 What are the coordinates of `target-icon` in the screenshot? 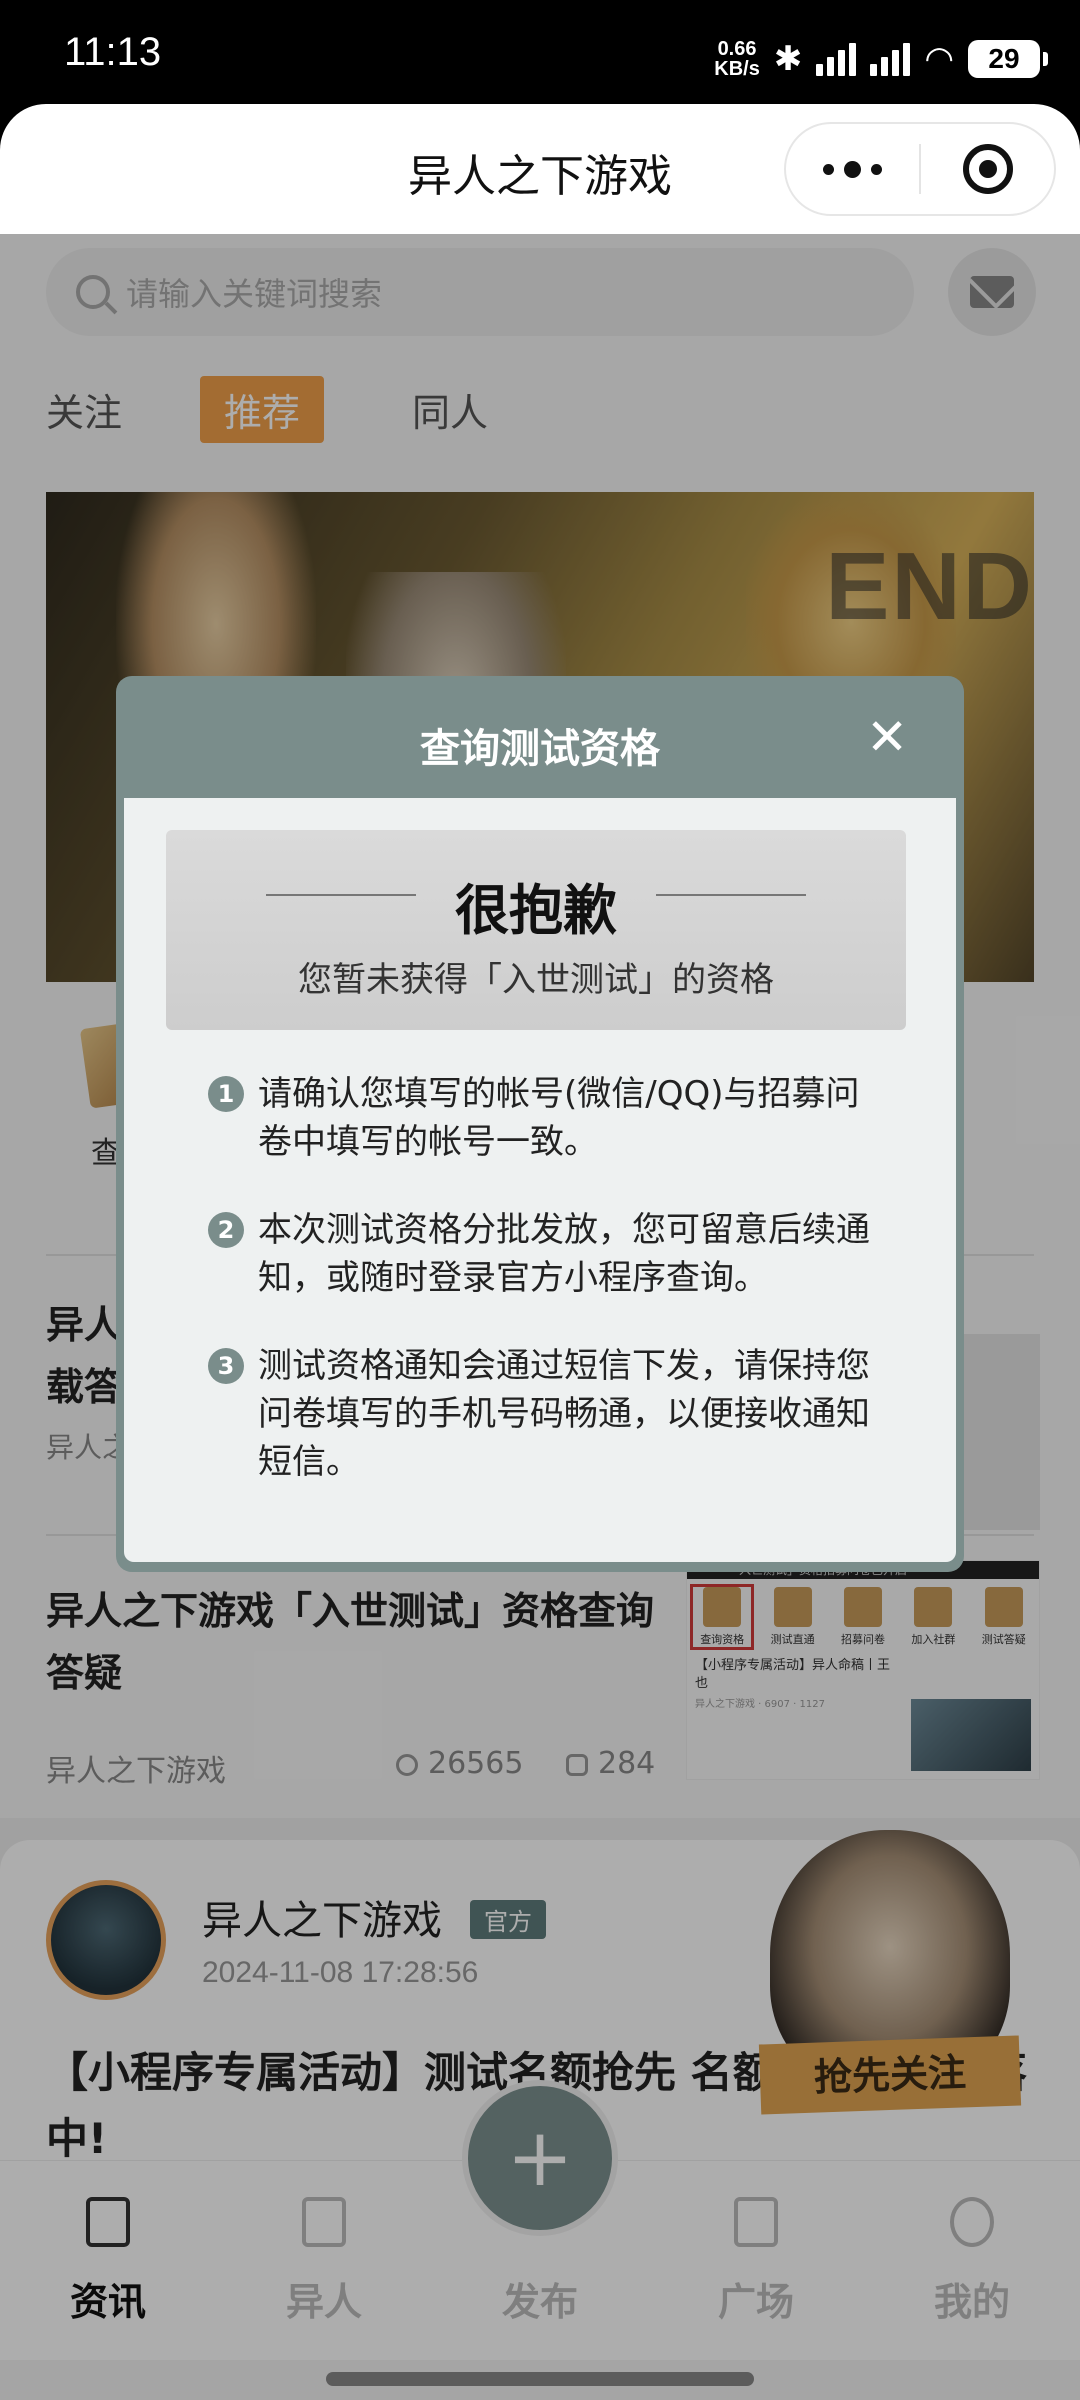 It's located at (987, 169).